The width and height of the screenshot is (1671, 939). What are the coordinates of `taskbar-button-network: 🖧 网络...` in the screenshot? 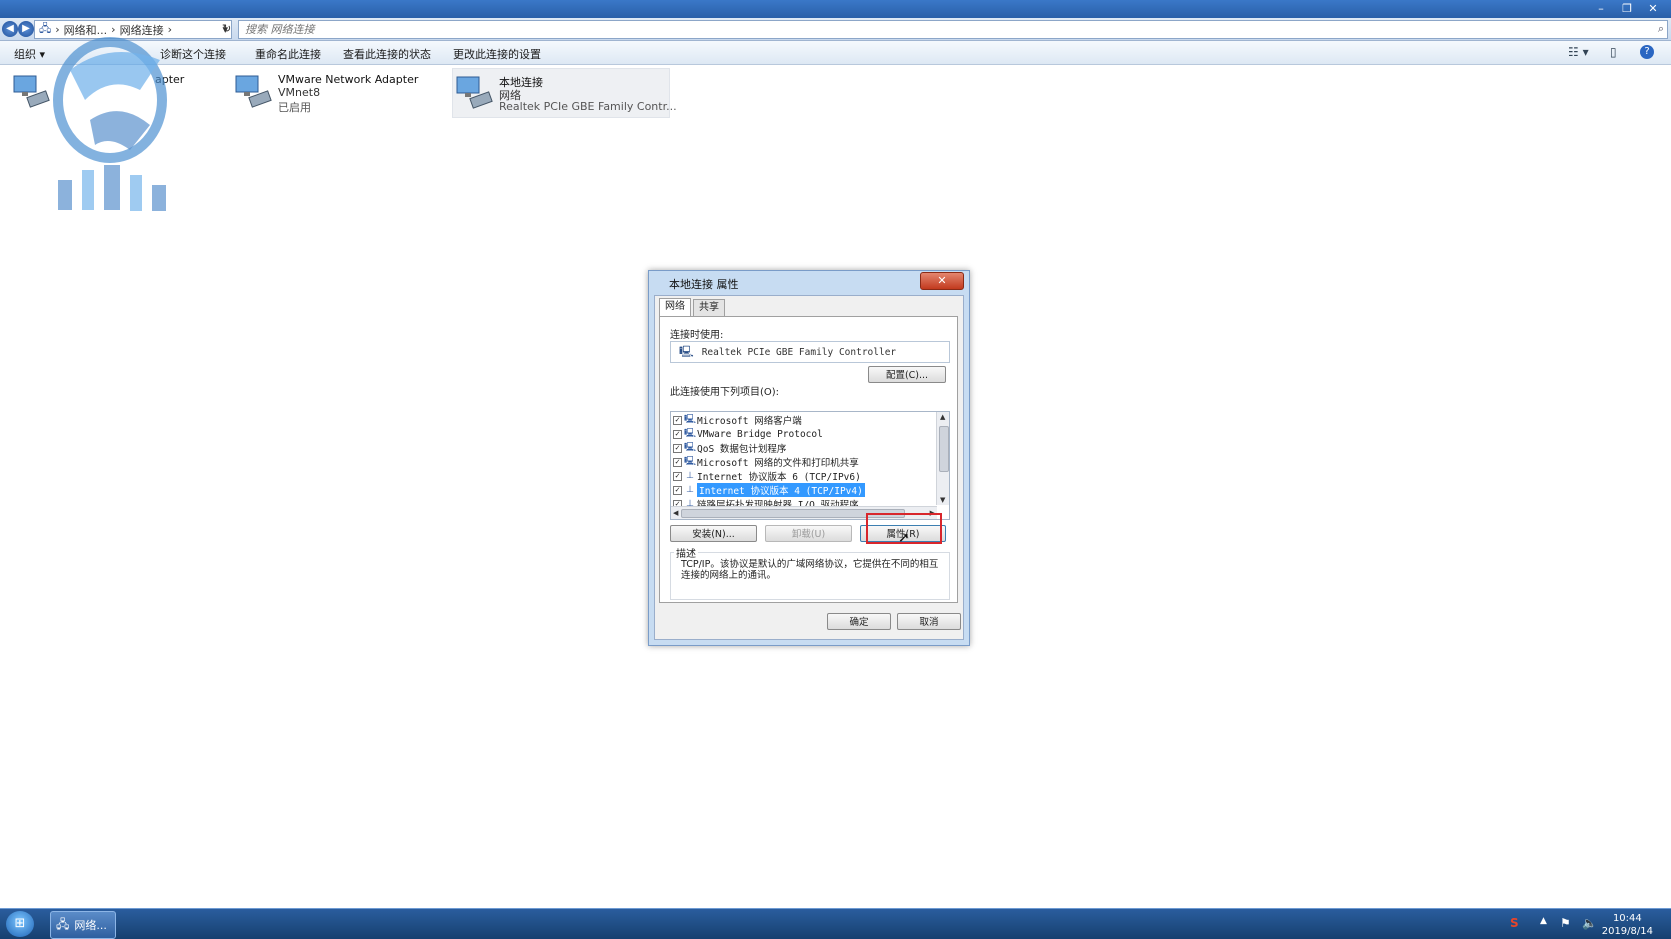 It's located at (83, 925).